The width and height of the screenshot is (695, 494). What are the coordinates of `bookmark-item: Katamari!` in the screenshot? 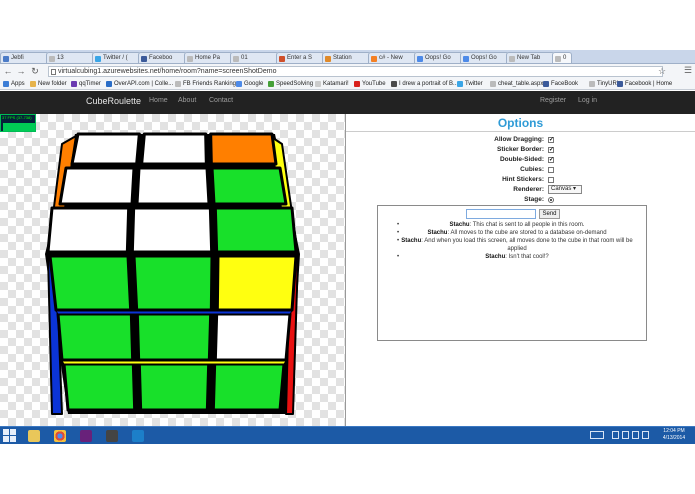 It's located at (332, 84).